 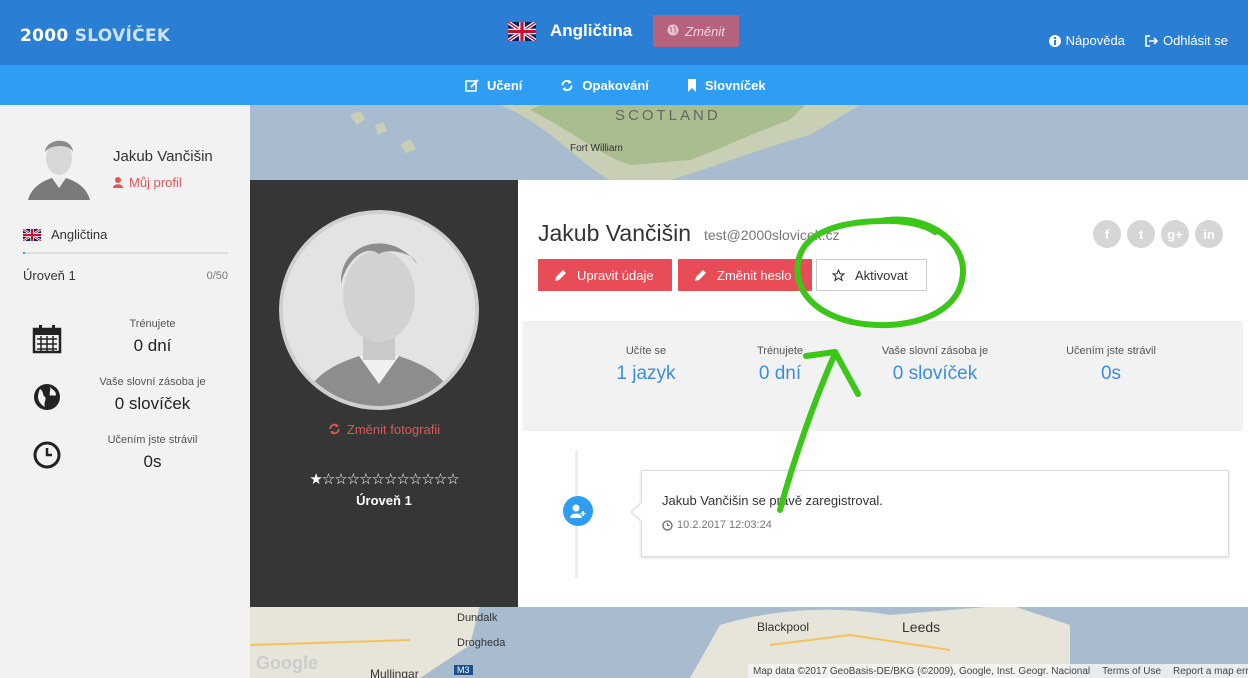 I want to click on sidebar-language: Angličtina, so click(x=65, y=234).